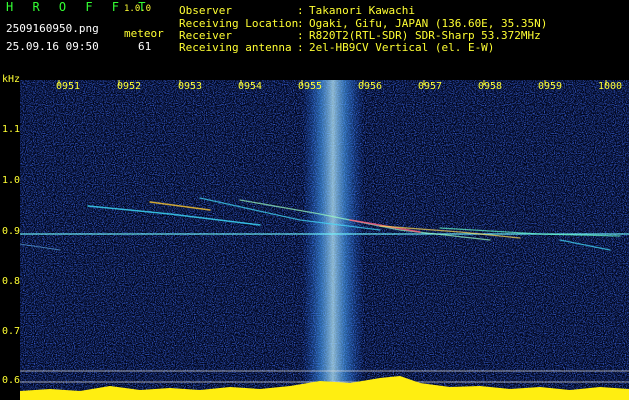 This screenshot has height=400, width=629. What do you see at coordinates (11, 180) in the screenshot?
I see `freq-tick-label: 1.0` at bounding box center [11, 180].